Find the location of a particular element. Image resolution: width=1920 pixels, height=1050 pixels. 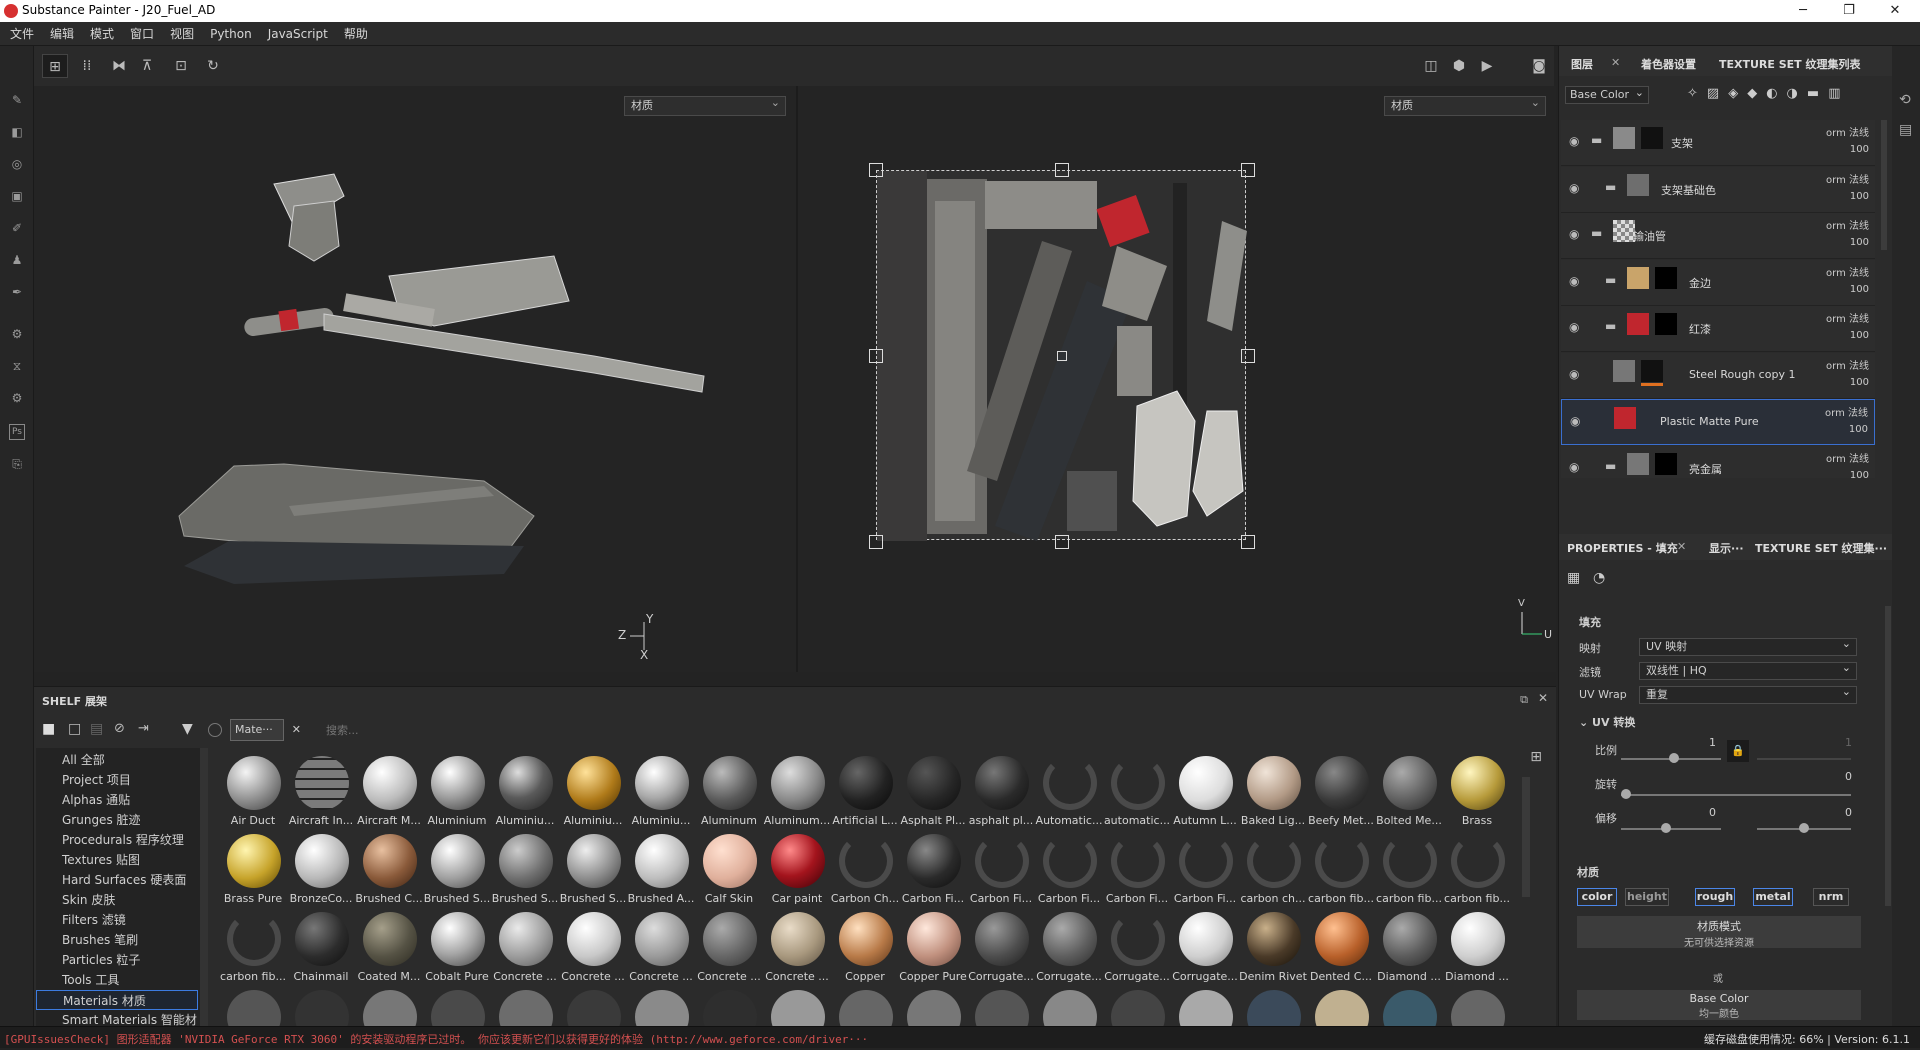

mapping-select: UV 映射 is located at coordinates (1748, 646).